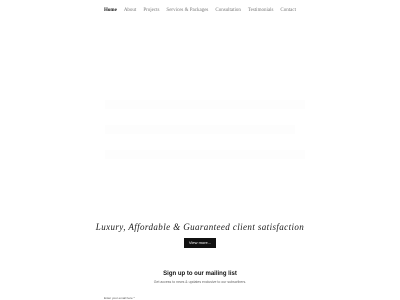 This screenshot has height=300, width=400. I want to click on nav-item-testimonials: Testimonials, so click(260, 11).